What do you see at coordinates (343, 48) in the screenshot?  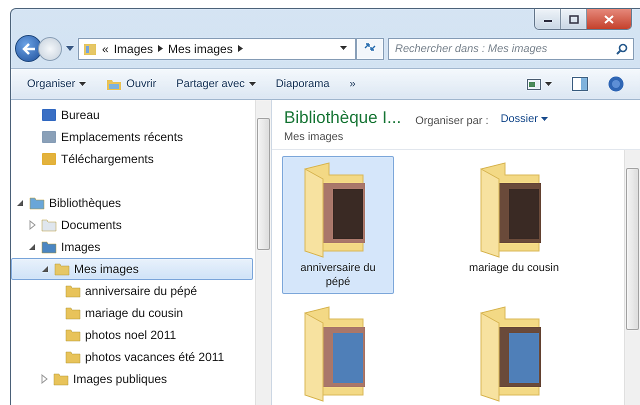 I see `dropdown-caret-icon` at bounding box center [343, 48].